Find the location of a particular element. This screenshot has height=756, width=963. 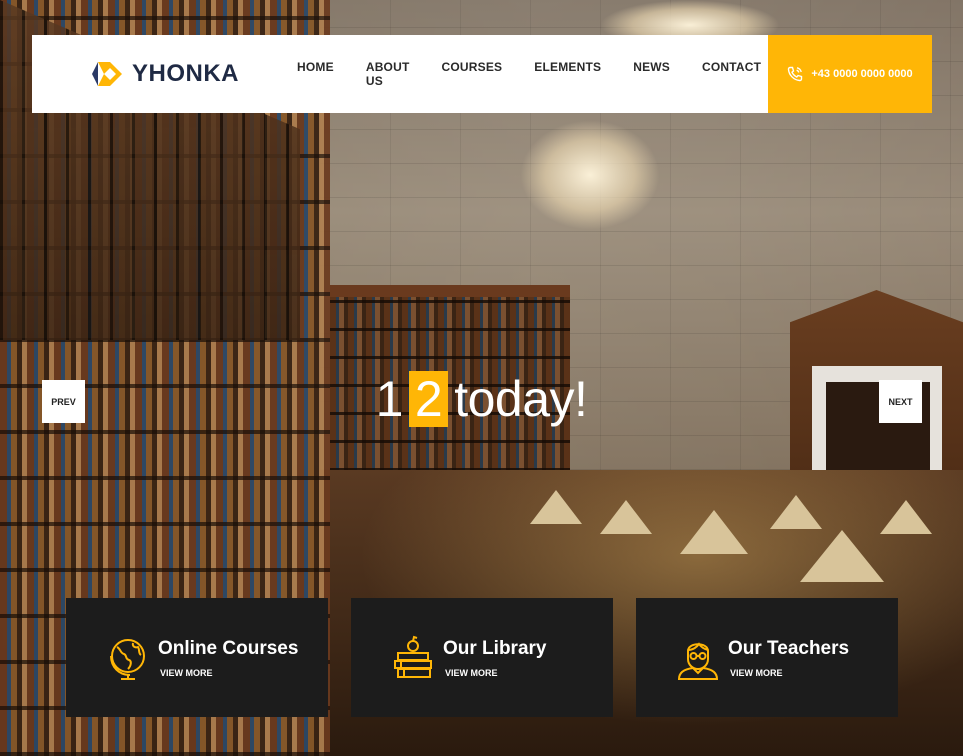

feature-card-text: Our Teachers VIEW MORE is located at coordinates (788, 658).